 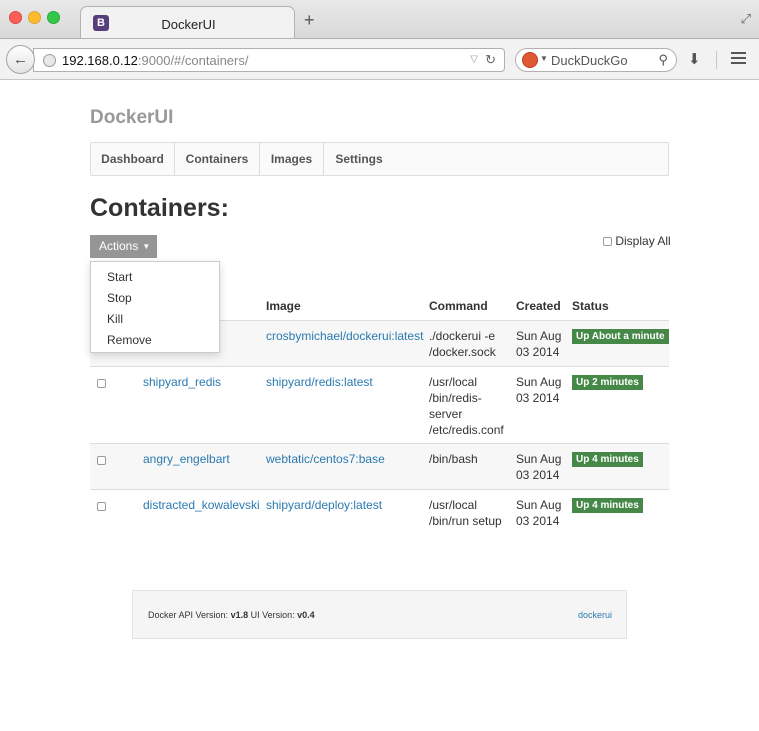 What do you see at coordinates (269, 60) in the screenshot?
I see `address-bar: 192.168.0.12:9000/#/containers/ ▽ ↻` at bounding box center [269, 60].